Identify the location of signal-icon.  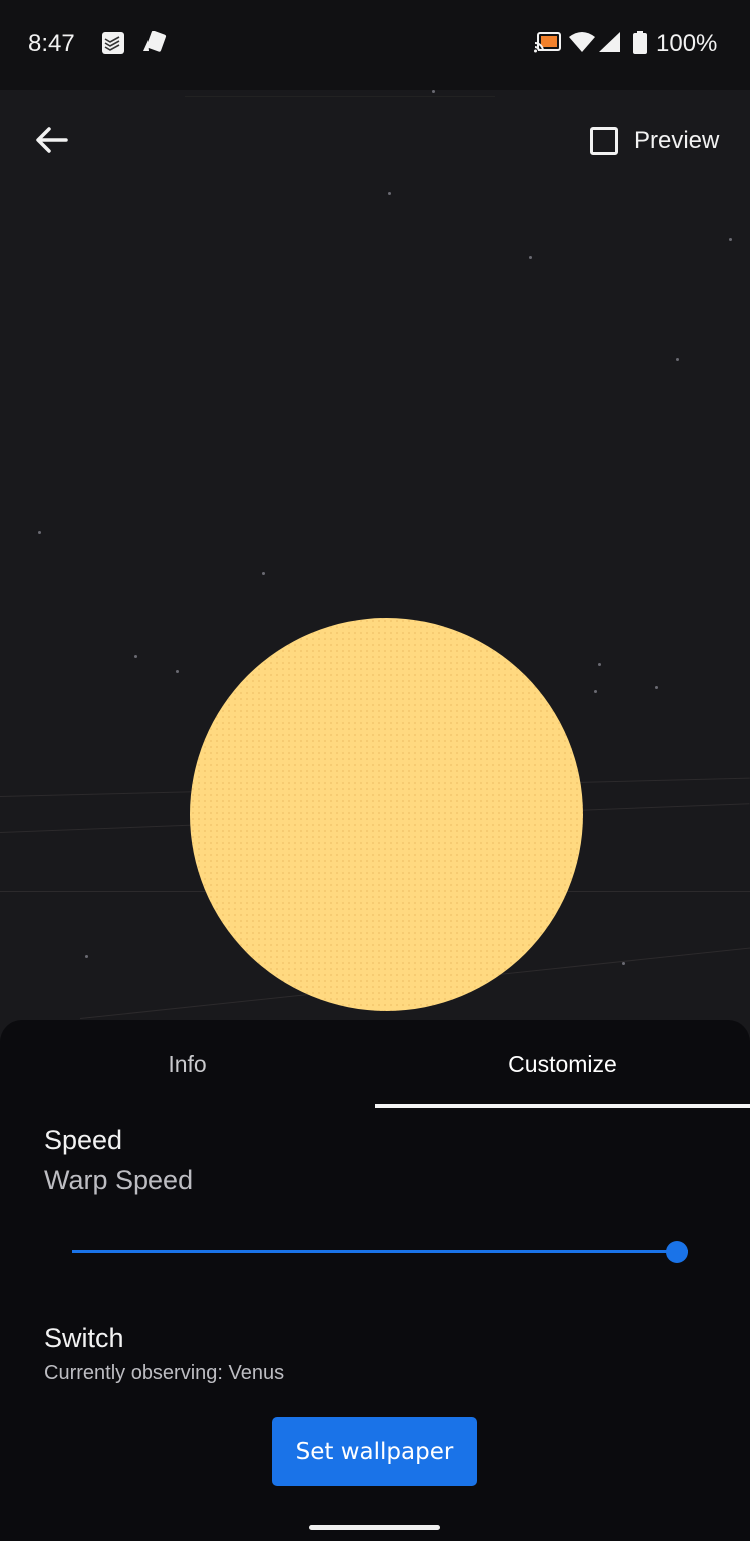
(610, 44).